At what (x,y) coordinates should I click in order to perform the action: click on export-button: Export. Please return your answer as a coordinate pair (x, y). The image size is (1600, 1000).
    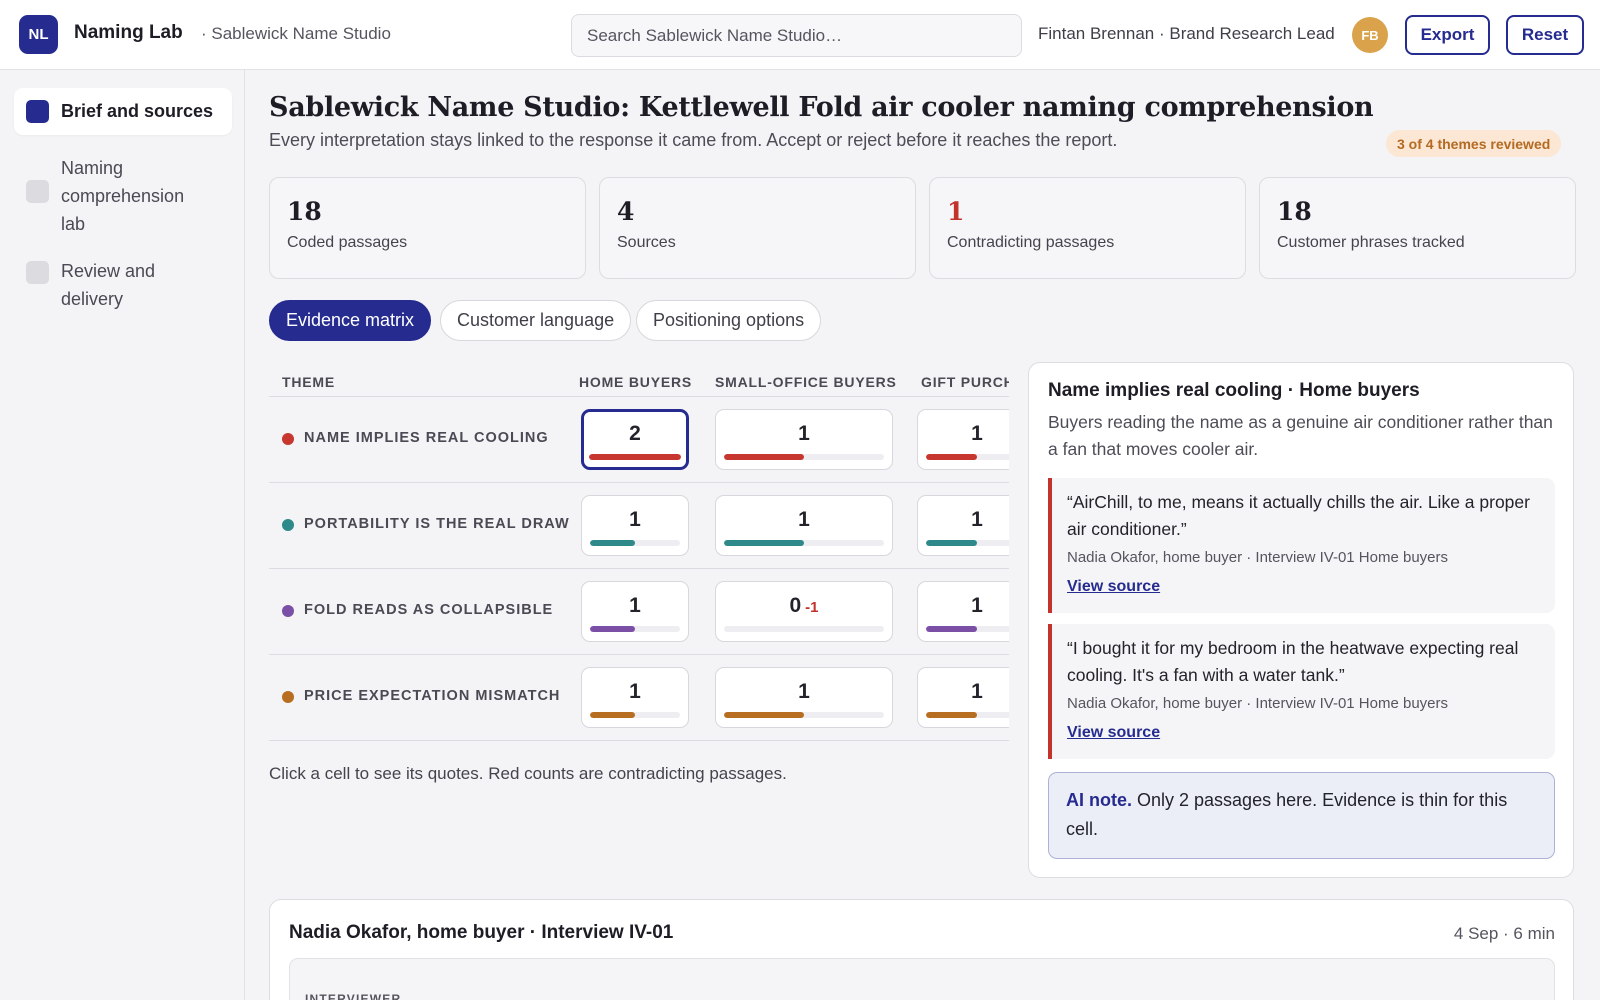
    Looking at the image, I should click on (1447, 35).